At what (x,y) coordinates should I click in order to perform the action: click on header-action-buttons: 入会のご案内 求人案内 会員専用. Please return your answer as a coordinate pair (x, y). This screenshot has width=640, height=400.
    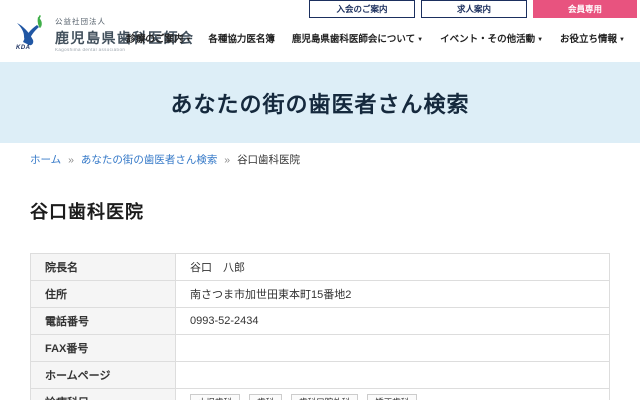
    Looking at the image, I should click on (473, 9).